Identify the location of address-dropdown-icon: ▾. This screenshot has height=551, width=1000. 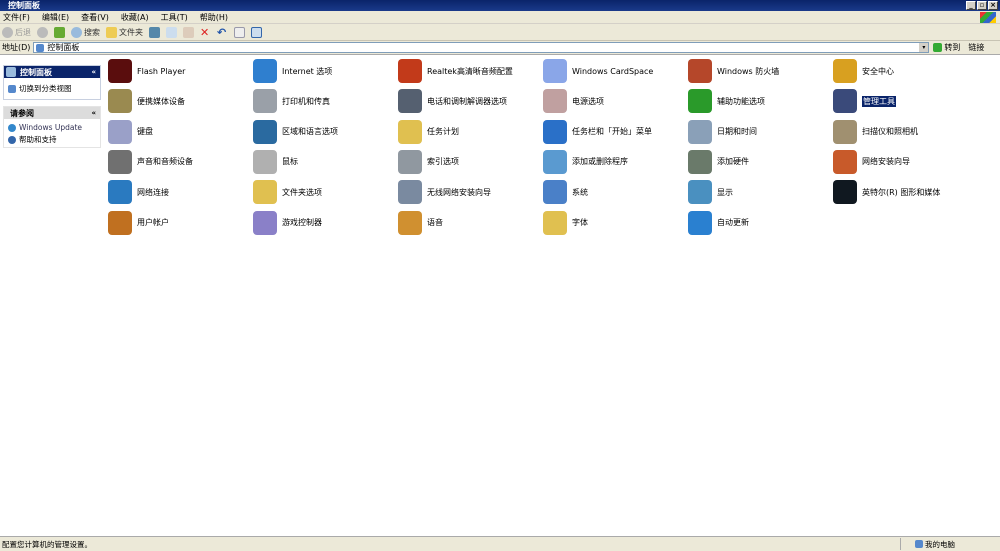
(924, 47).